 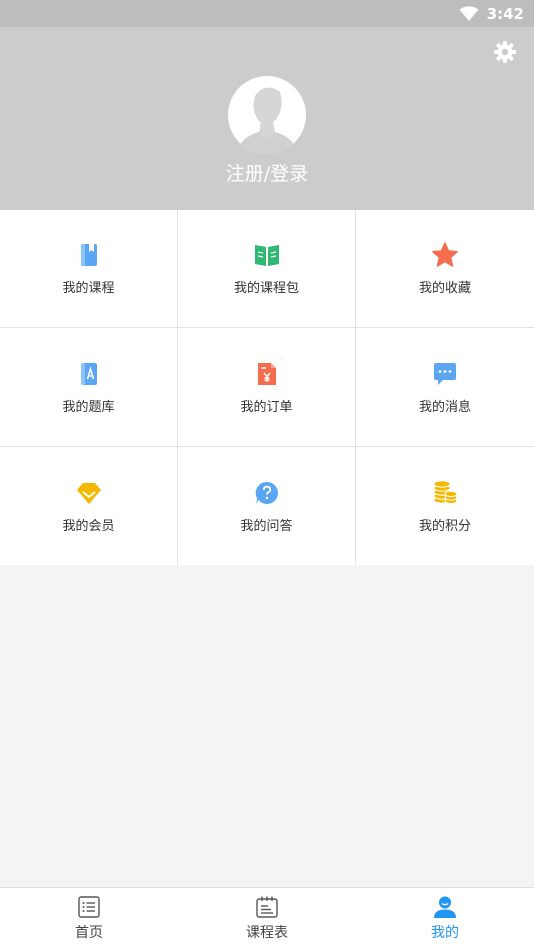 I want to click on wifi-icon, so click(x=469, y=13).